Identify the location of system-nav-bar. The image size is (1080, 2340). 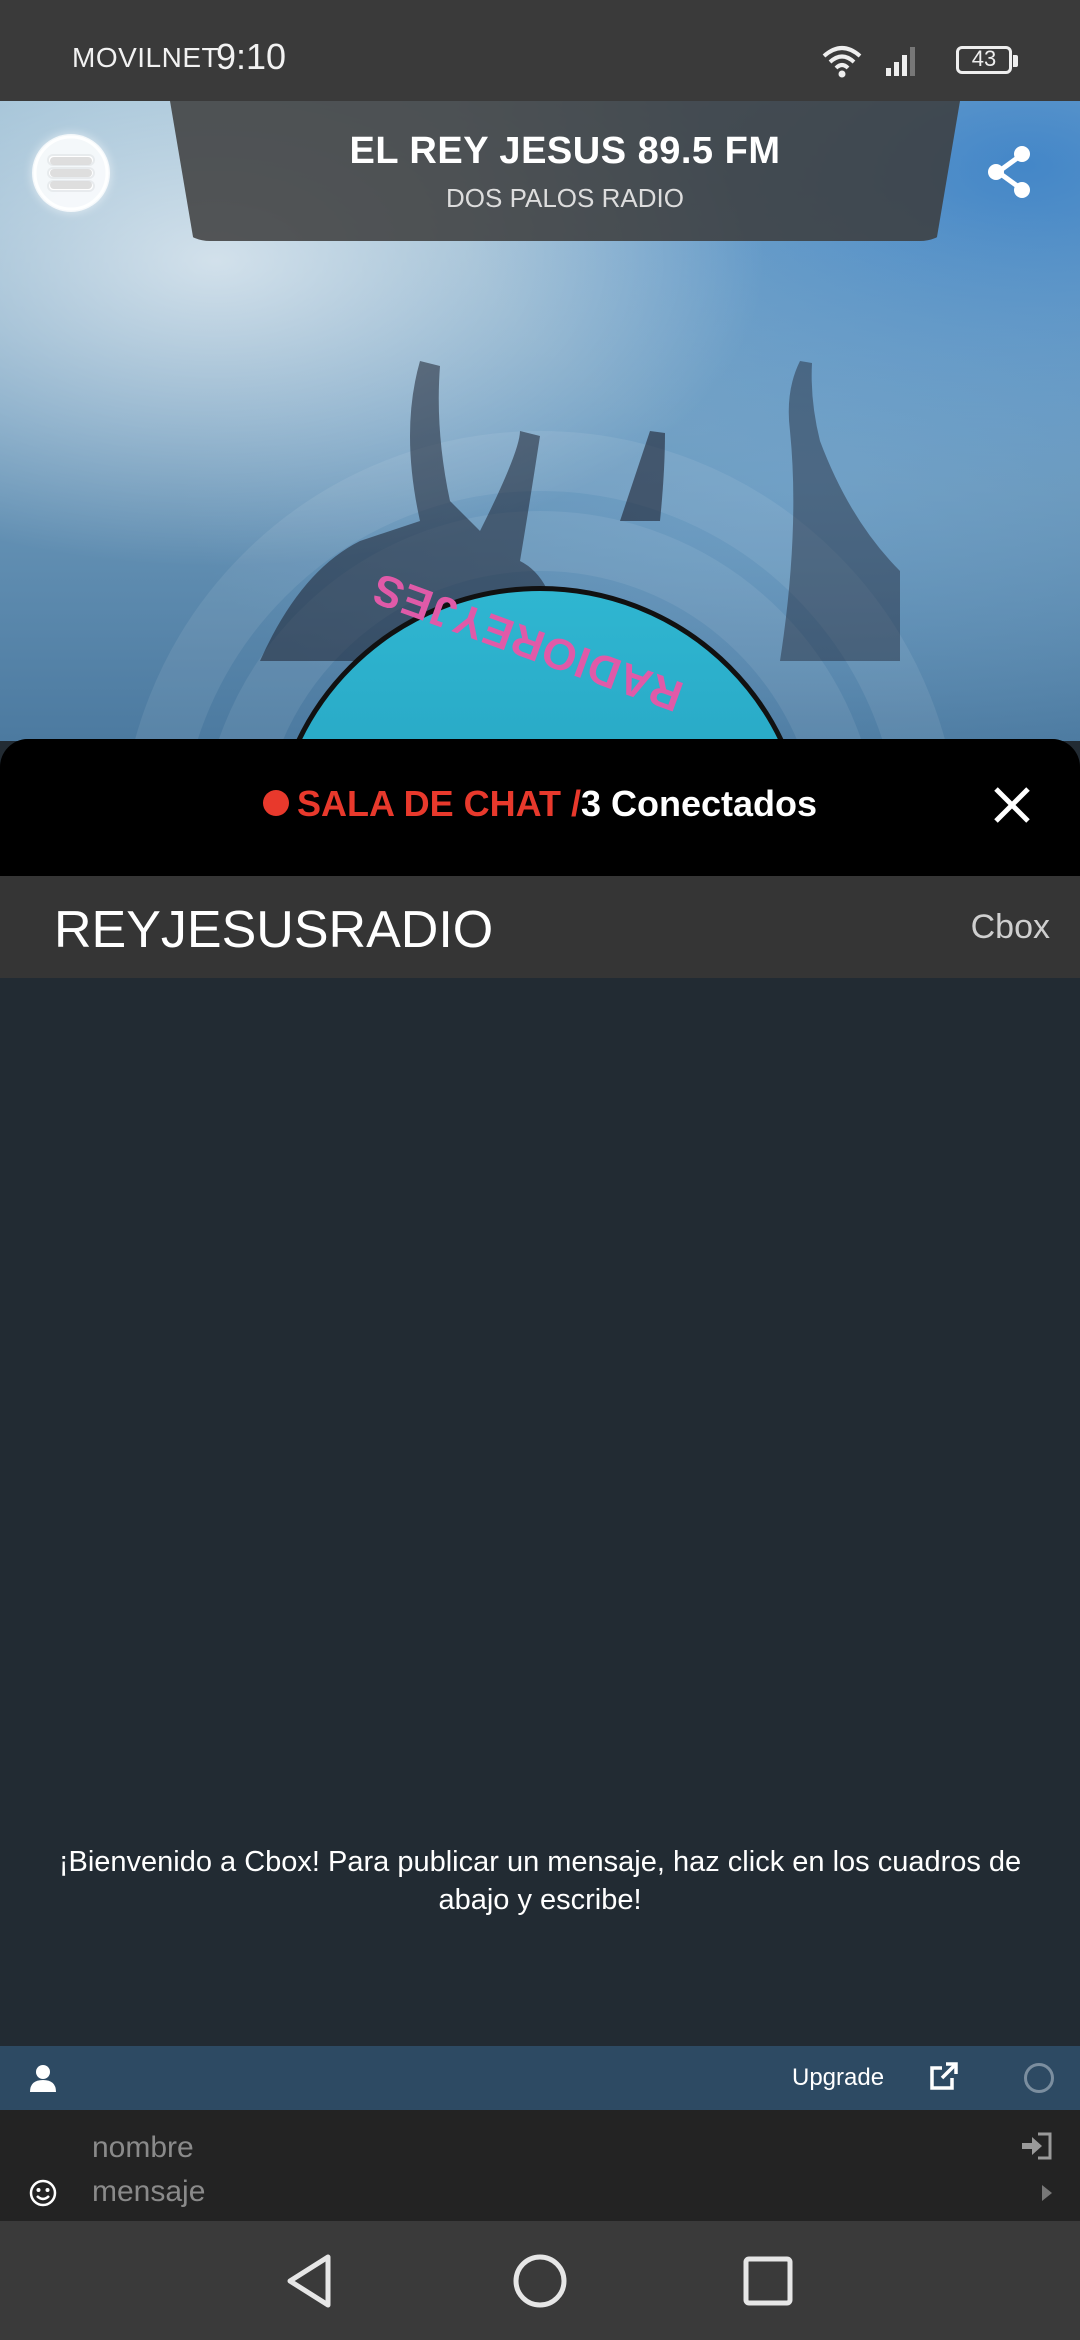
(540, 2280).